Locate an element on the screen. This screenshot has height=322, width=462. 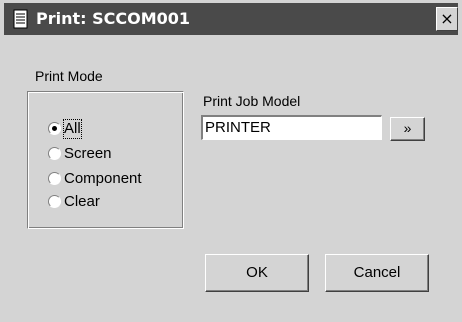
title-bar: Print: SCCOM001 × is located at coordinates (231, 19).